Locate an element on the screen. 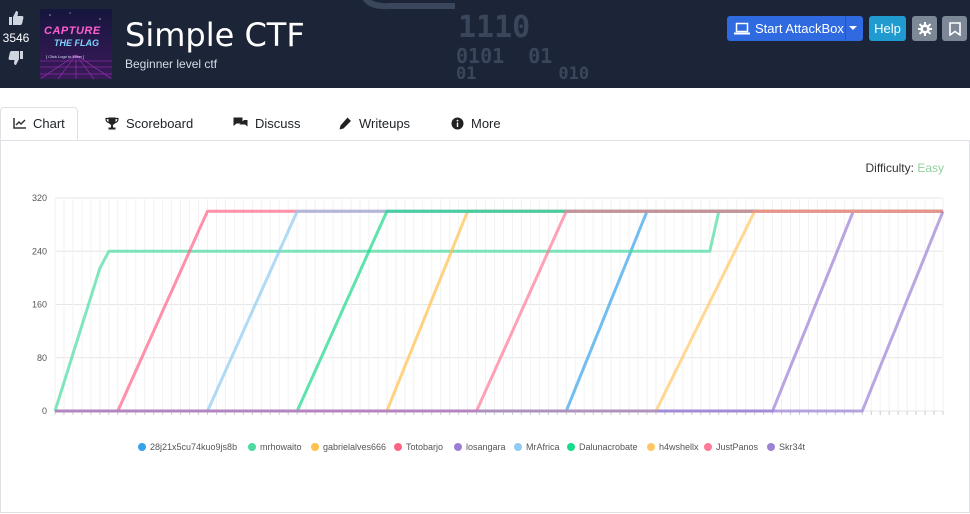 This screenshot has width=970, height=514. room-logo: CAPTURE THE FLAG [ Click Logo to Enter ] is located at coordinates (76, 44).